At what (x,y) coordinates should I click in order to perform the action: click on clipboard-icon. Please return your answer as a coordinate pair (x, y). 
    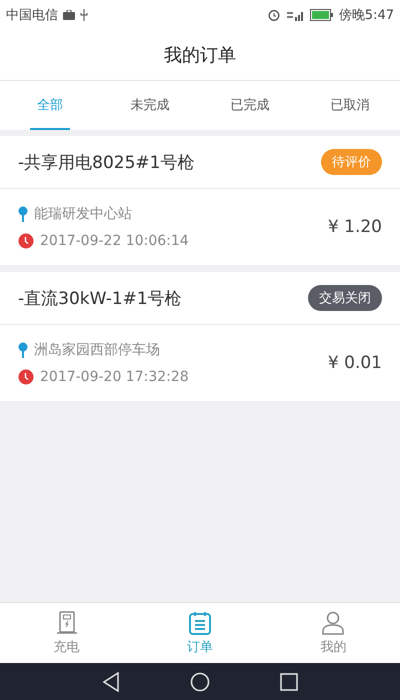
    Looking at the image, I should click on (200, 622).